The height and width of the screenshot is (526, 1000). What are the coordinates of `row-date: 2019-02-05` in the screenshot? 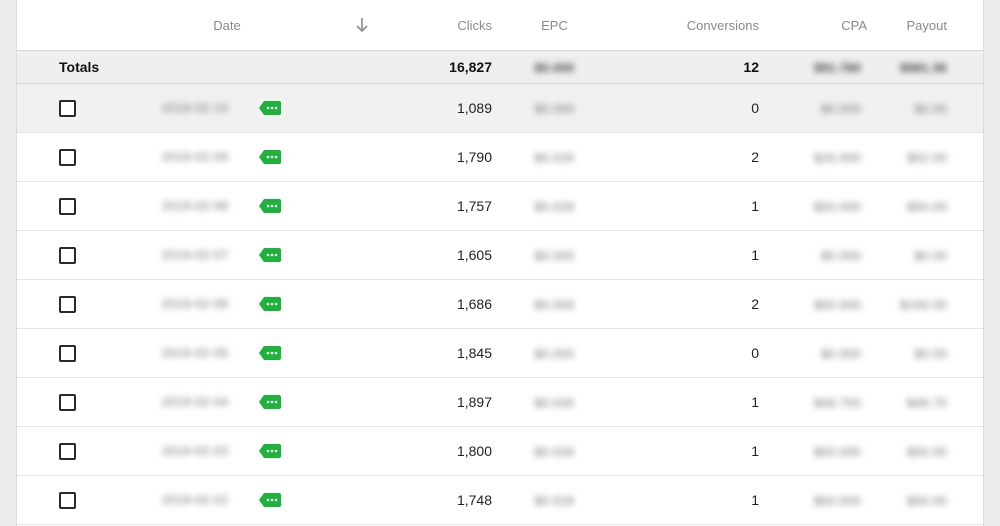 It's located at (195, 353).